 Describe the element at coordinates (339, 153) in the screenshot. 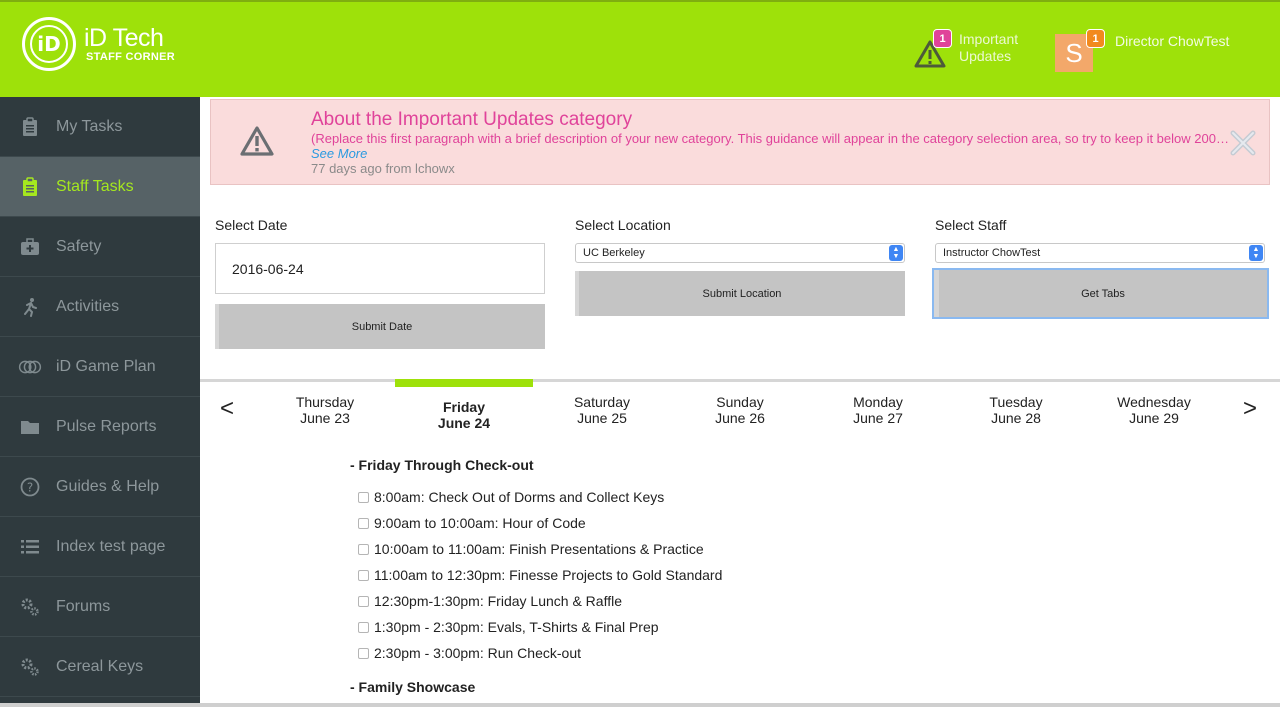

I see `see-more-link: See More` at that location.